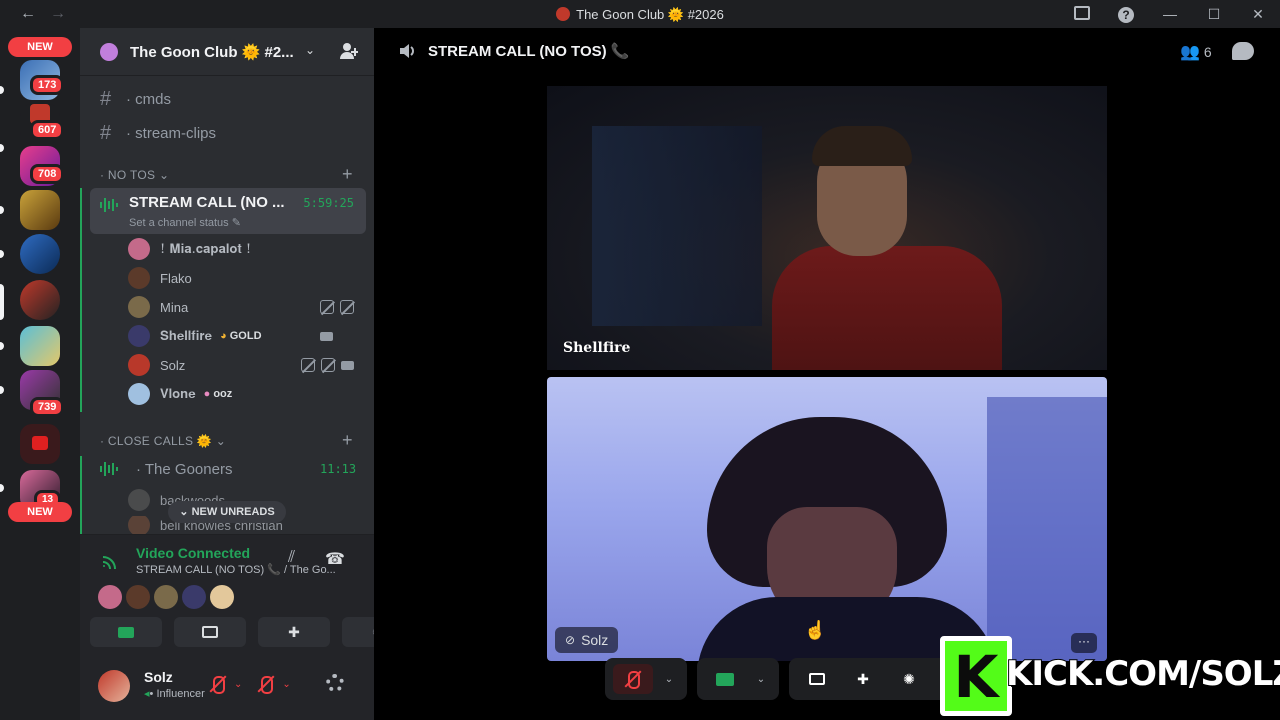  What do you see at coordinates (106, 98) in the screenshot?
I see `hash-icon: #` at bounding box center [106, 98].